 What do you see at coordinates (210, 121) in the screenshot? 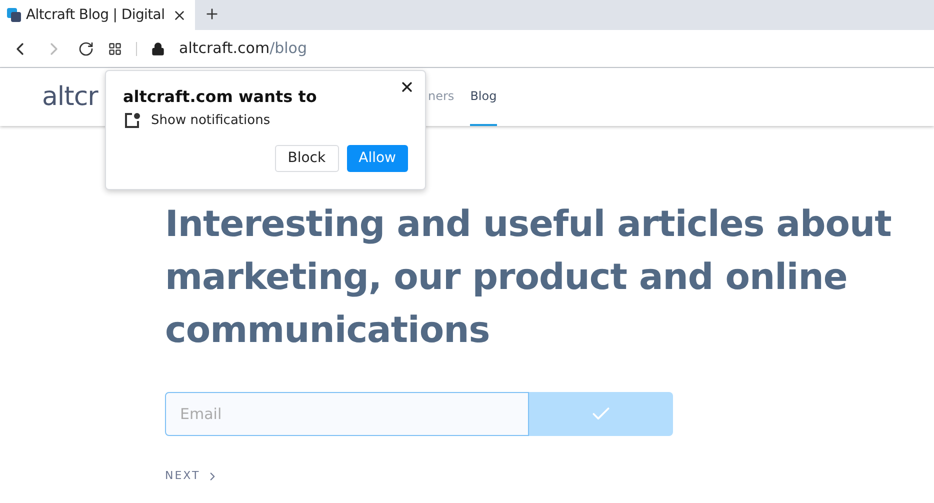
I see `permission-request: Show notifications` at bounding box center [210, 121].